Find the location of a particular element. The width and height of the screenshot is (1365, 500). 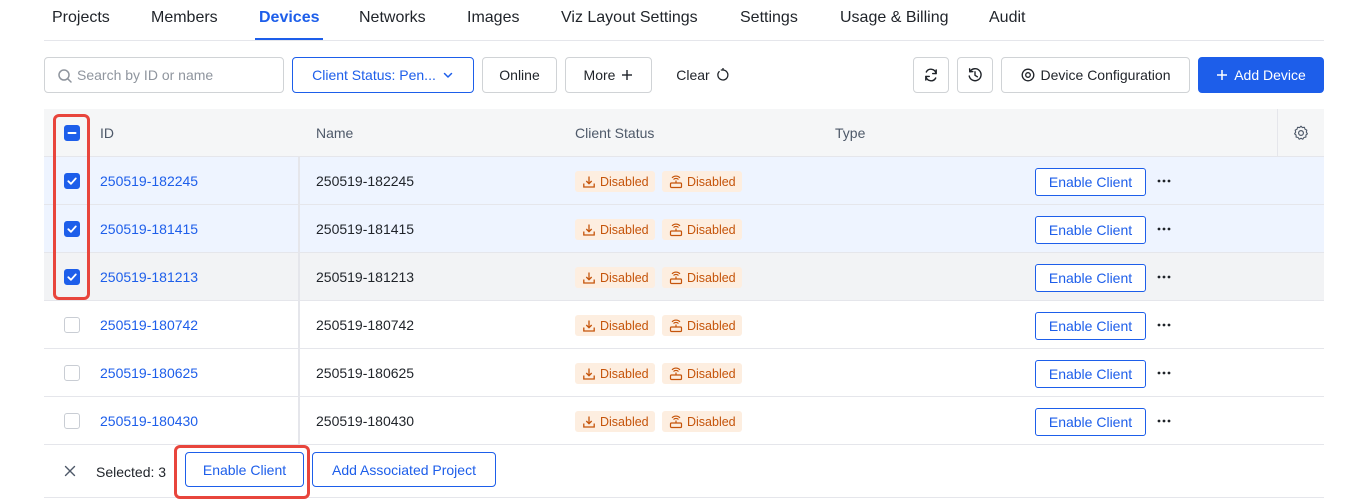

online-filter-button: Online is located at coordinates (519, 75).